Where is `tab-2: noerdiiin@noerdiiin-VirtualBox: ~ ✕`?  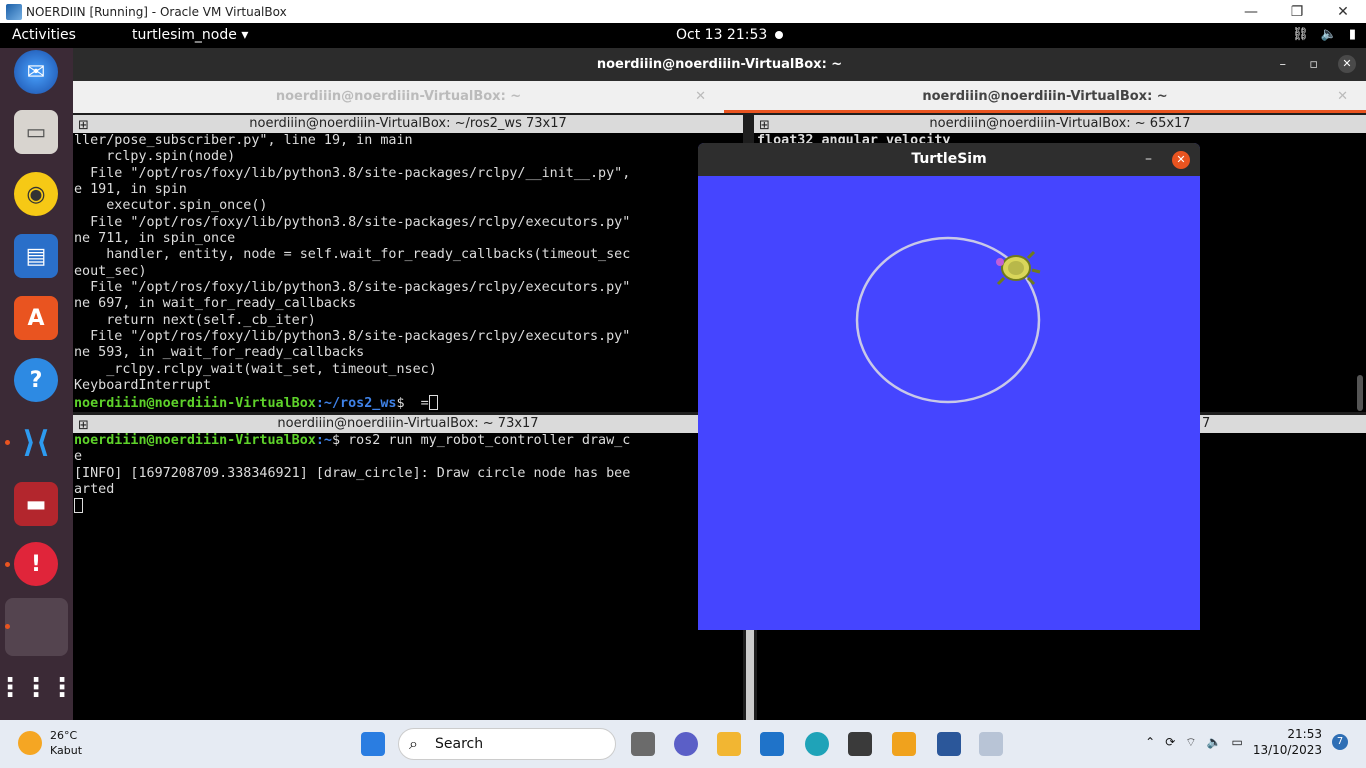 tab-2: noerdiiin@noerdiiin-VirtualBox: ~ ✕ is located at coordinates (1045, 97).